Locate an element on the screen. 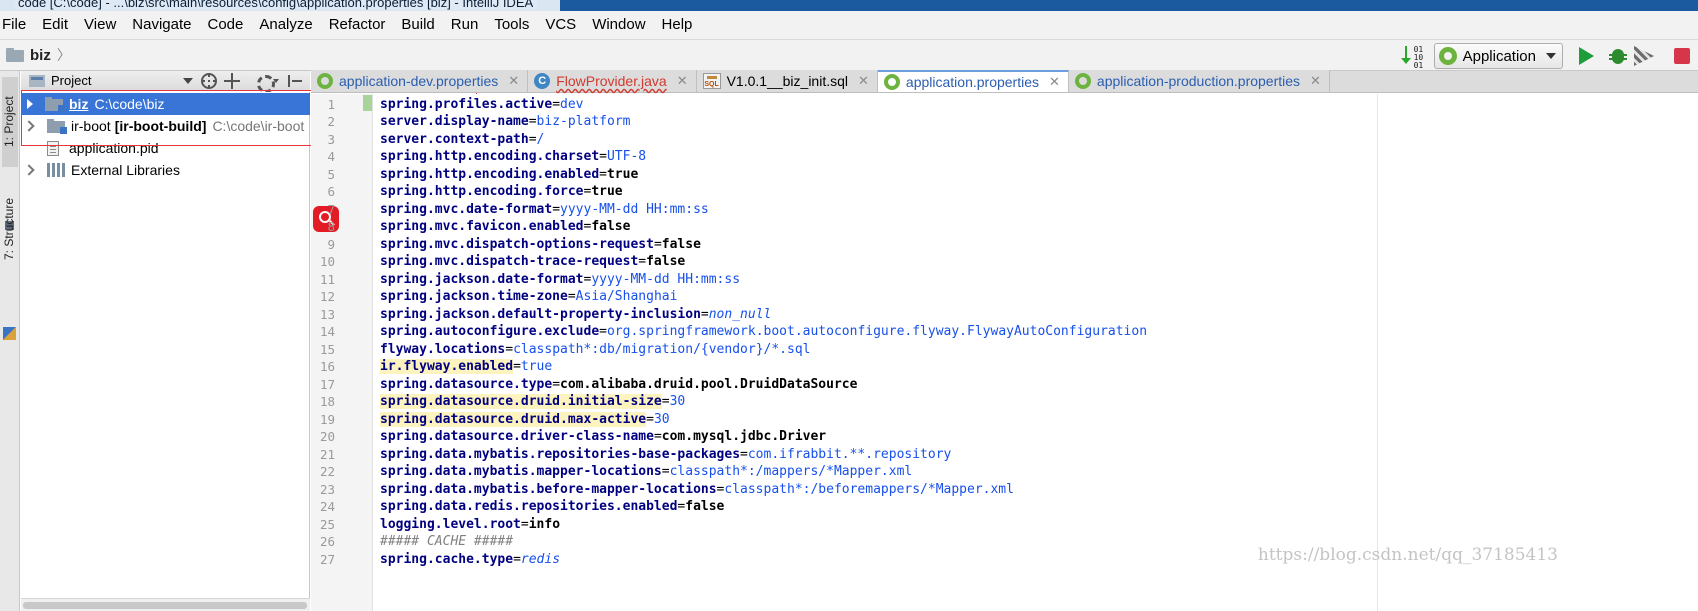 The height and width of the screenshot is (611, 1698). spring-boot-icon is located at coordinates (1447, 56).